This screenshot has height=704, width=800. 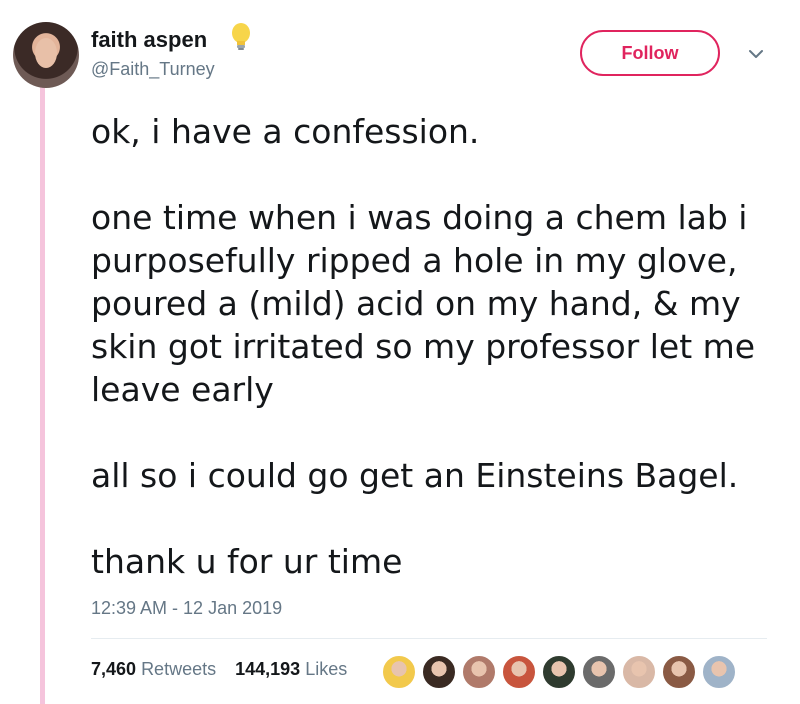 I want to click on likes-stat: 144,193 Likes, so click(x=291, y=669).